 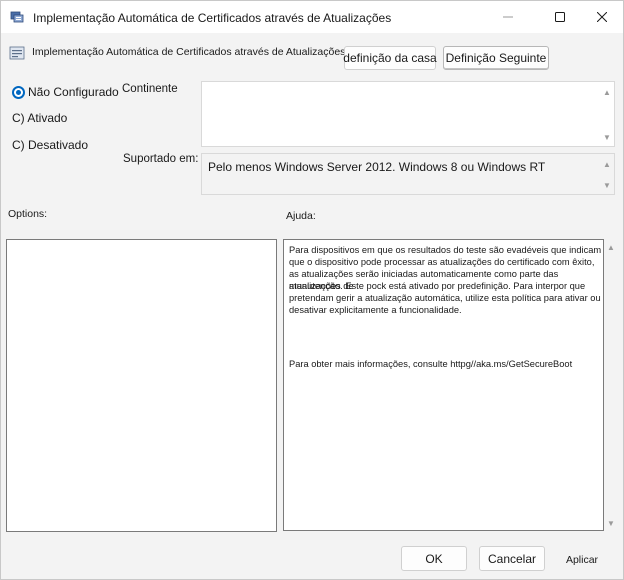 What do you see at coordinates (434, 558) in the screenshot?
I see `ok-button: OK` at bounding box center [434, 558].